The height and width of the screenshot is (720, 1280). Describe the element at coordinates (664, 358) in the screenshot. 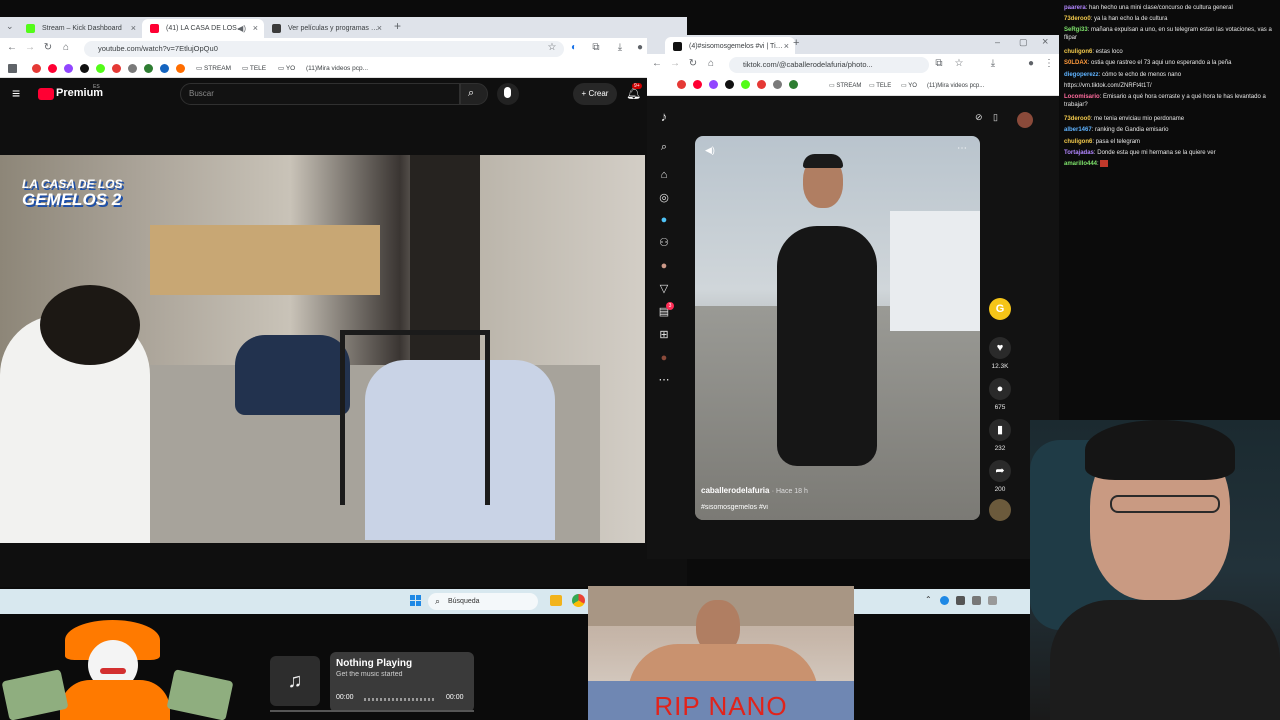

I see `profile-avatar-icon: ●` at that location.